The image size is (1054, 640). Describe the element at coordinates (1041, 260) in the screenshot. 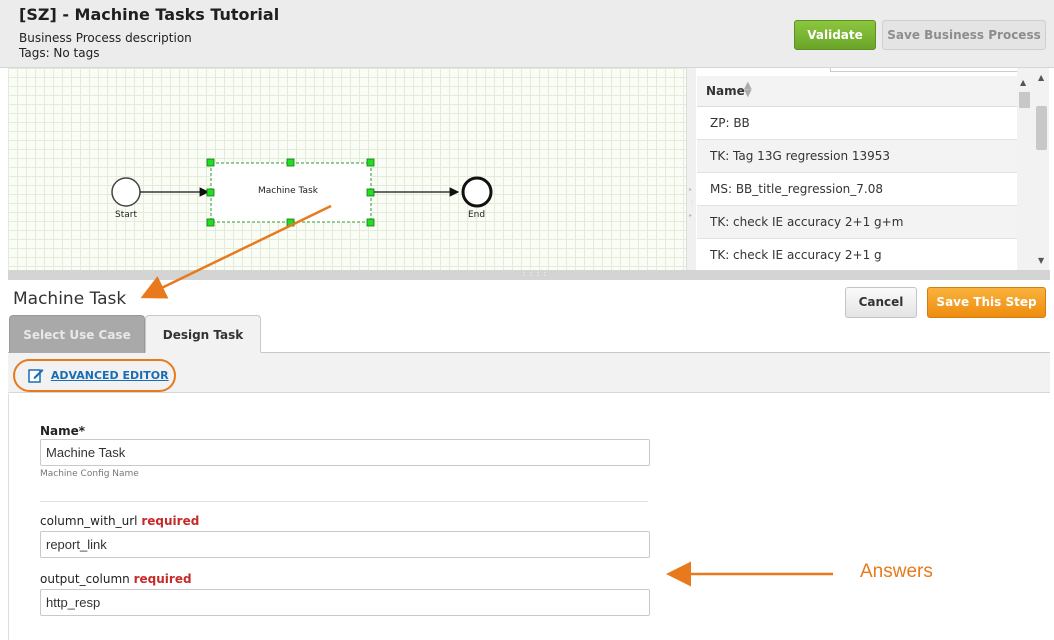

I see `scroll-down-icon: ▼` at that location.